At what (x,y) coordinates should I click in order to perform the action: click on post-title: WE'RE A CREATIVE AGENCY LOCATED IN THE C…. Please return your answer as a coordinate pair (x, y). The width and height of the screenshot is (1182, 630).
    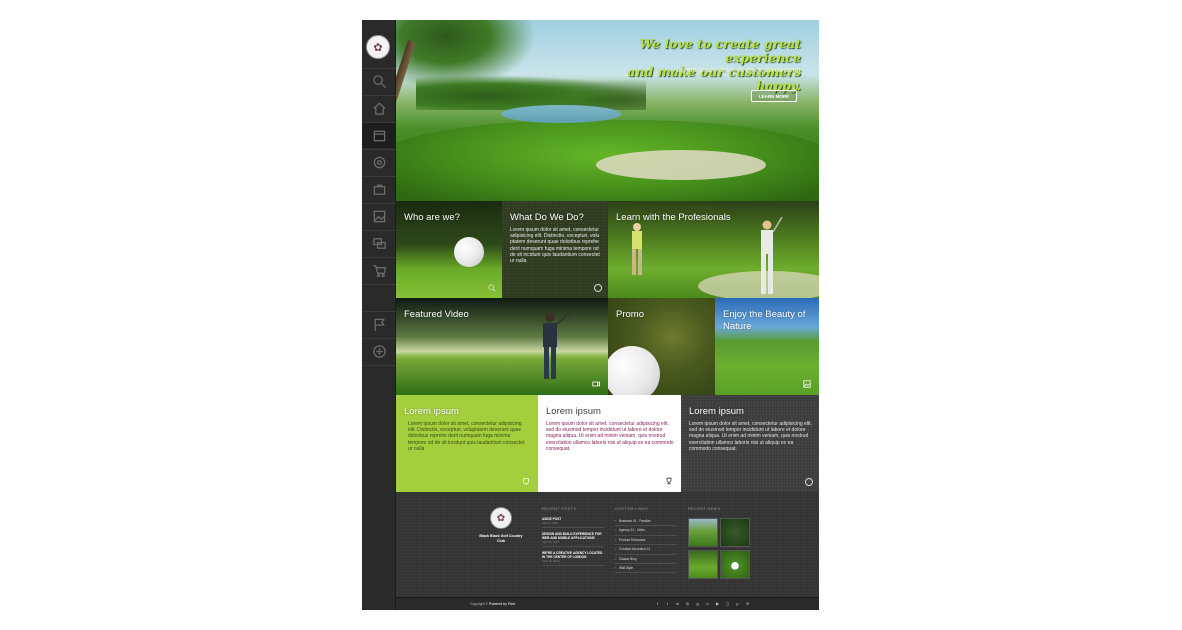
    Looking at the image, I should click on (572, 555).